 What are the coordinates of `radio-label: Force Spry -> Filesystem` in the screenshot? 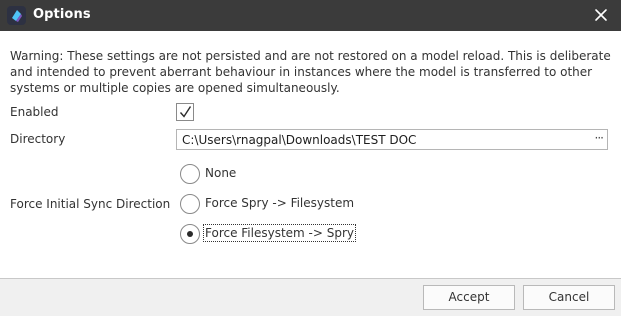 It's located at (280, 203).